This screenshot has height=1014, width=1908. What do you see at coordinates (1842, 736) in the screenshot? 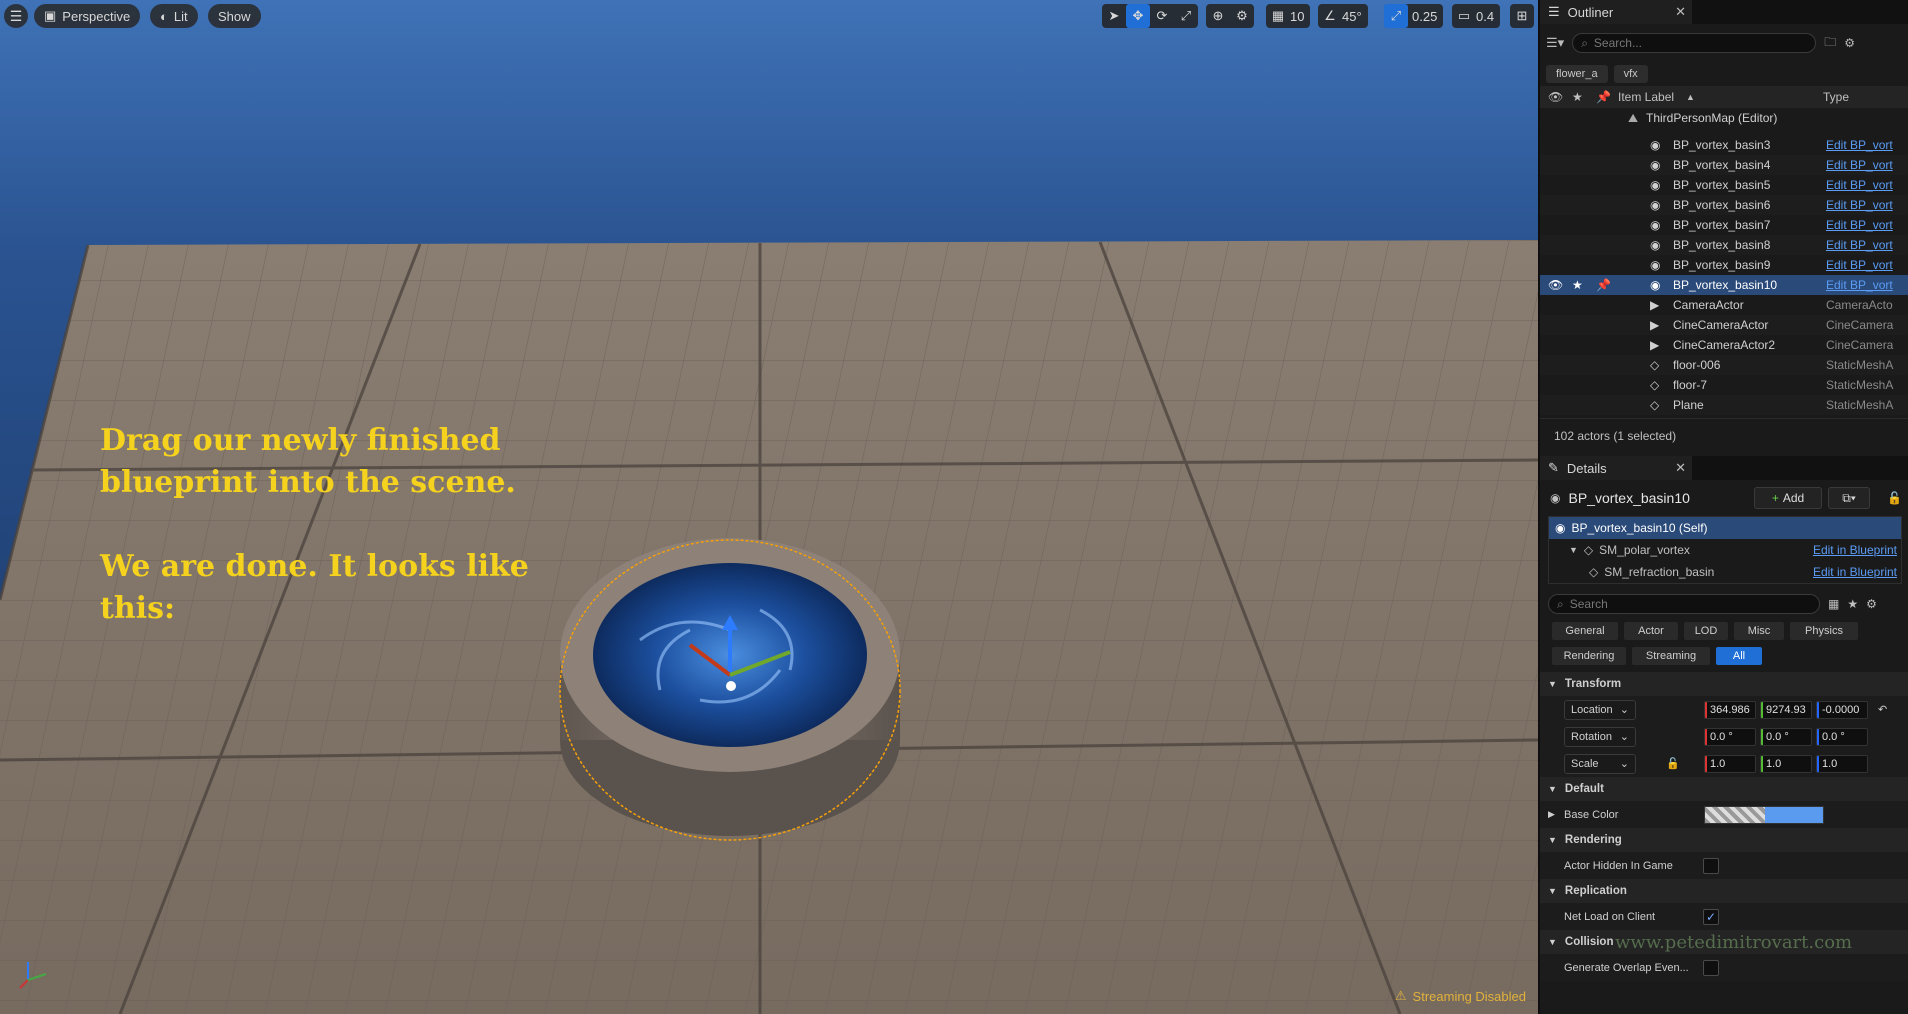
I see `rotation-z-field: 0.0 °` at bounding box center [1842, 736].